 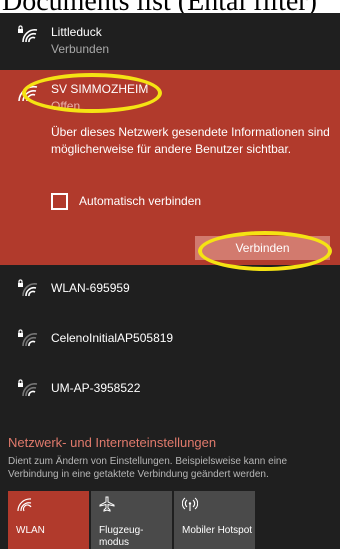 What do you see at coordinates (59, 201) in the screenshot?
I see `auto-connect-checkbox` at bounding box center [59, 201].